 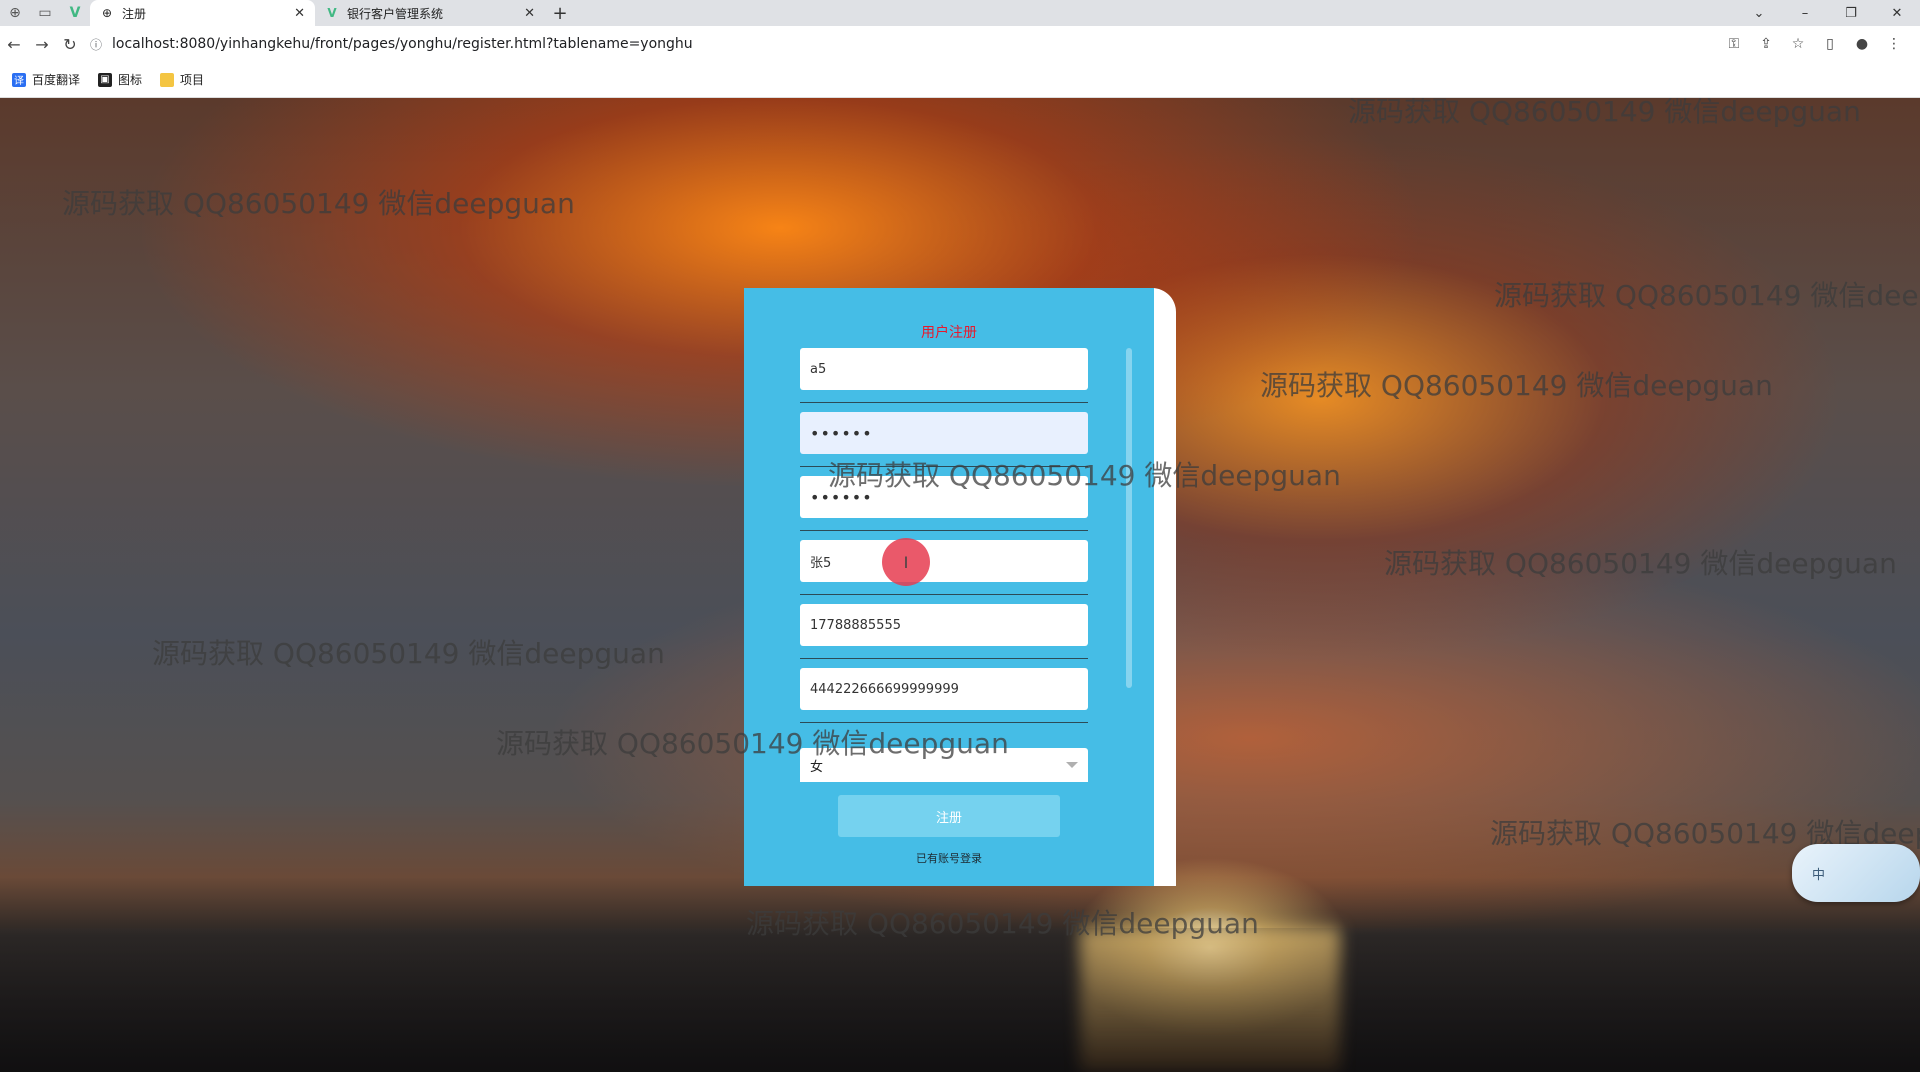 What do you see at coordinates (1759, 13) in the screenshot?
I see `chevron-down-icon: ⌄` at bounding box center [1759, 13].